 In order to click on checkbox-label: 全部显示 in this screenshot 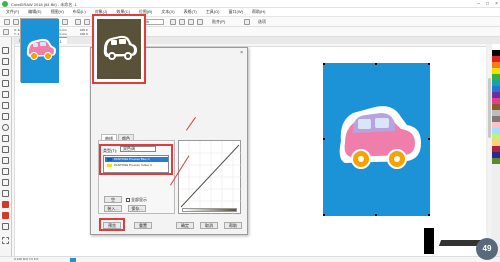, I will do `click(139, 199)`.